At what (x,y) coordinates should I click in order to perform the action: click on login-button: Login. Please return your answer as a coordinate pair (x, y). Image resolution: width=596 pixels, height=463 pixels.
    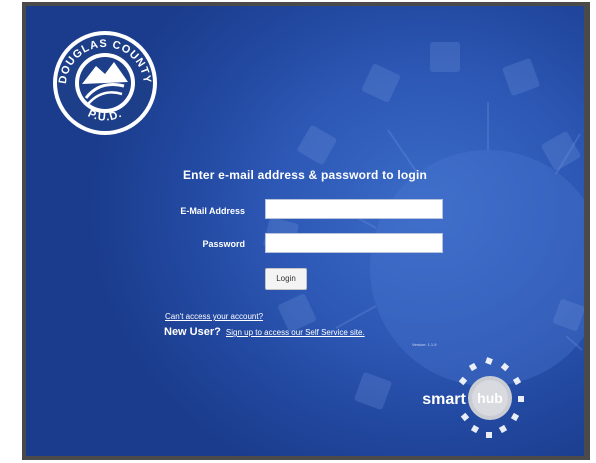
    Looking at the image, I should click on (286, 279).